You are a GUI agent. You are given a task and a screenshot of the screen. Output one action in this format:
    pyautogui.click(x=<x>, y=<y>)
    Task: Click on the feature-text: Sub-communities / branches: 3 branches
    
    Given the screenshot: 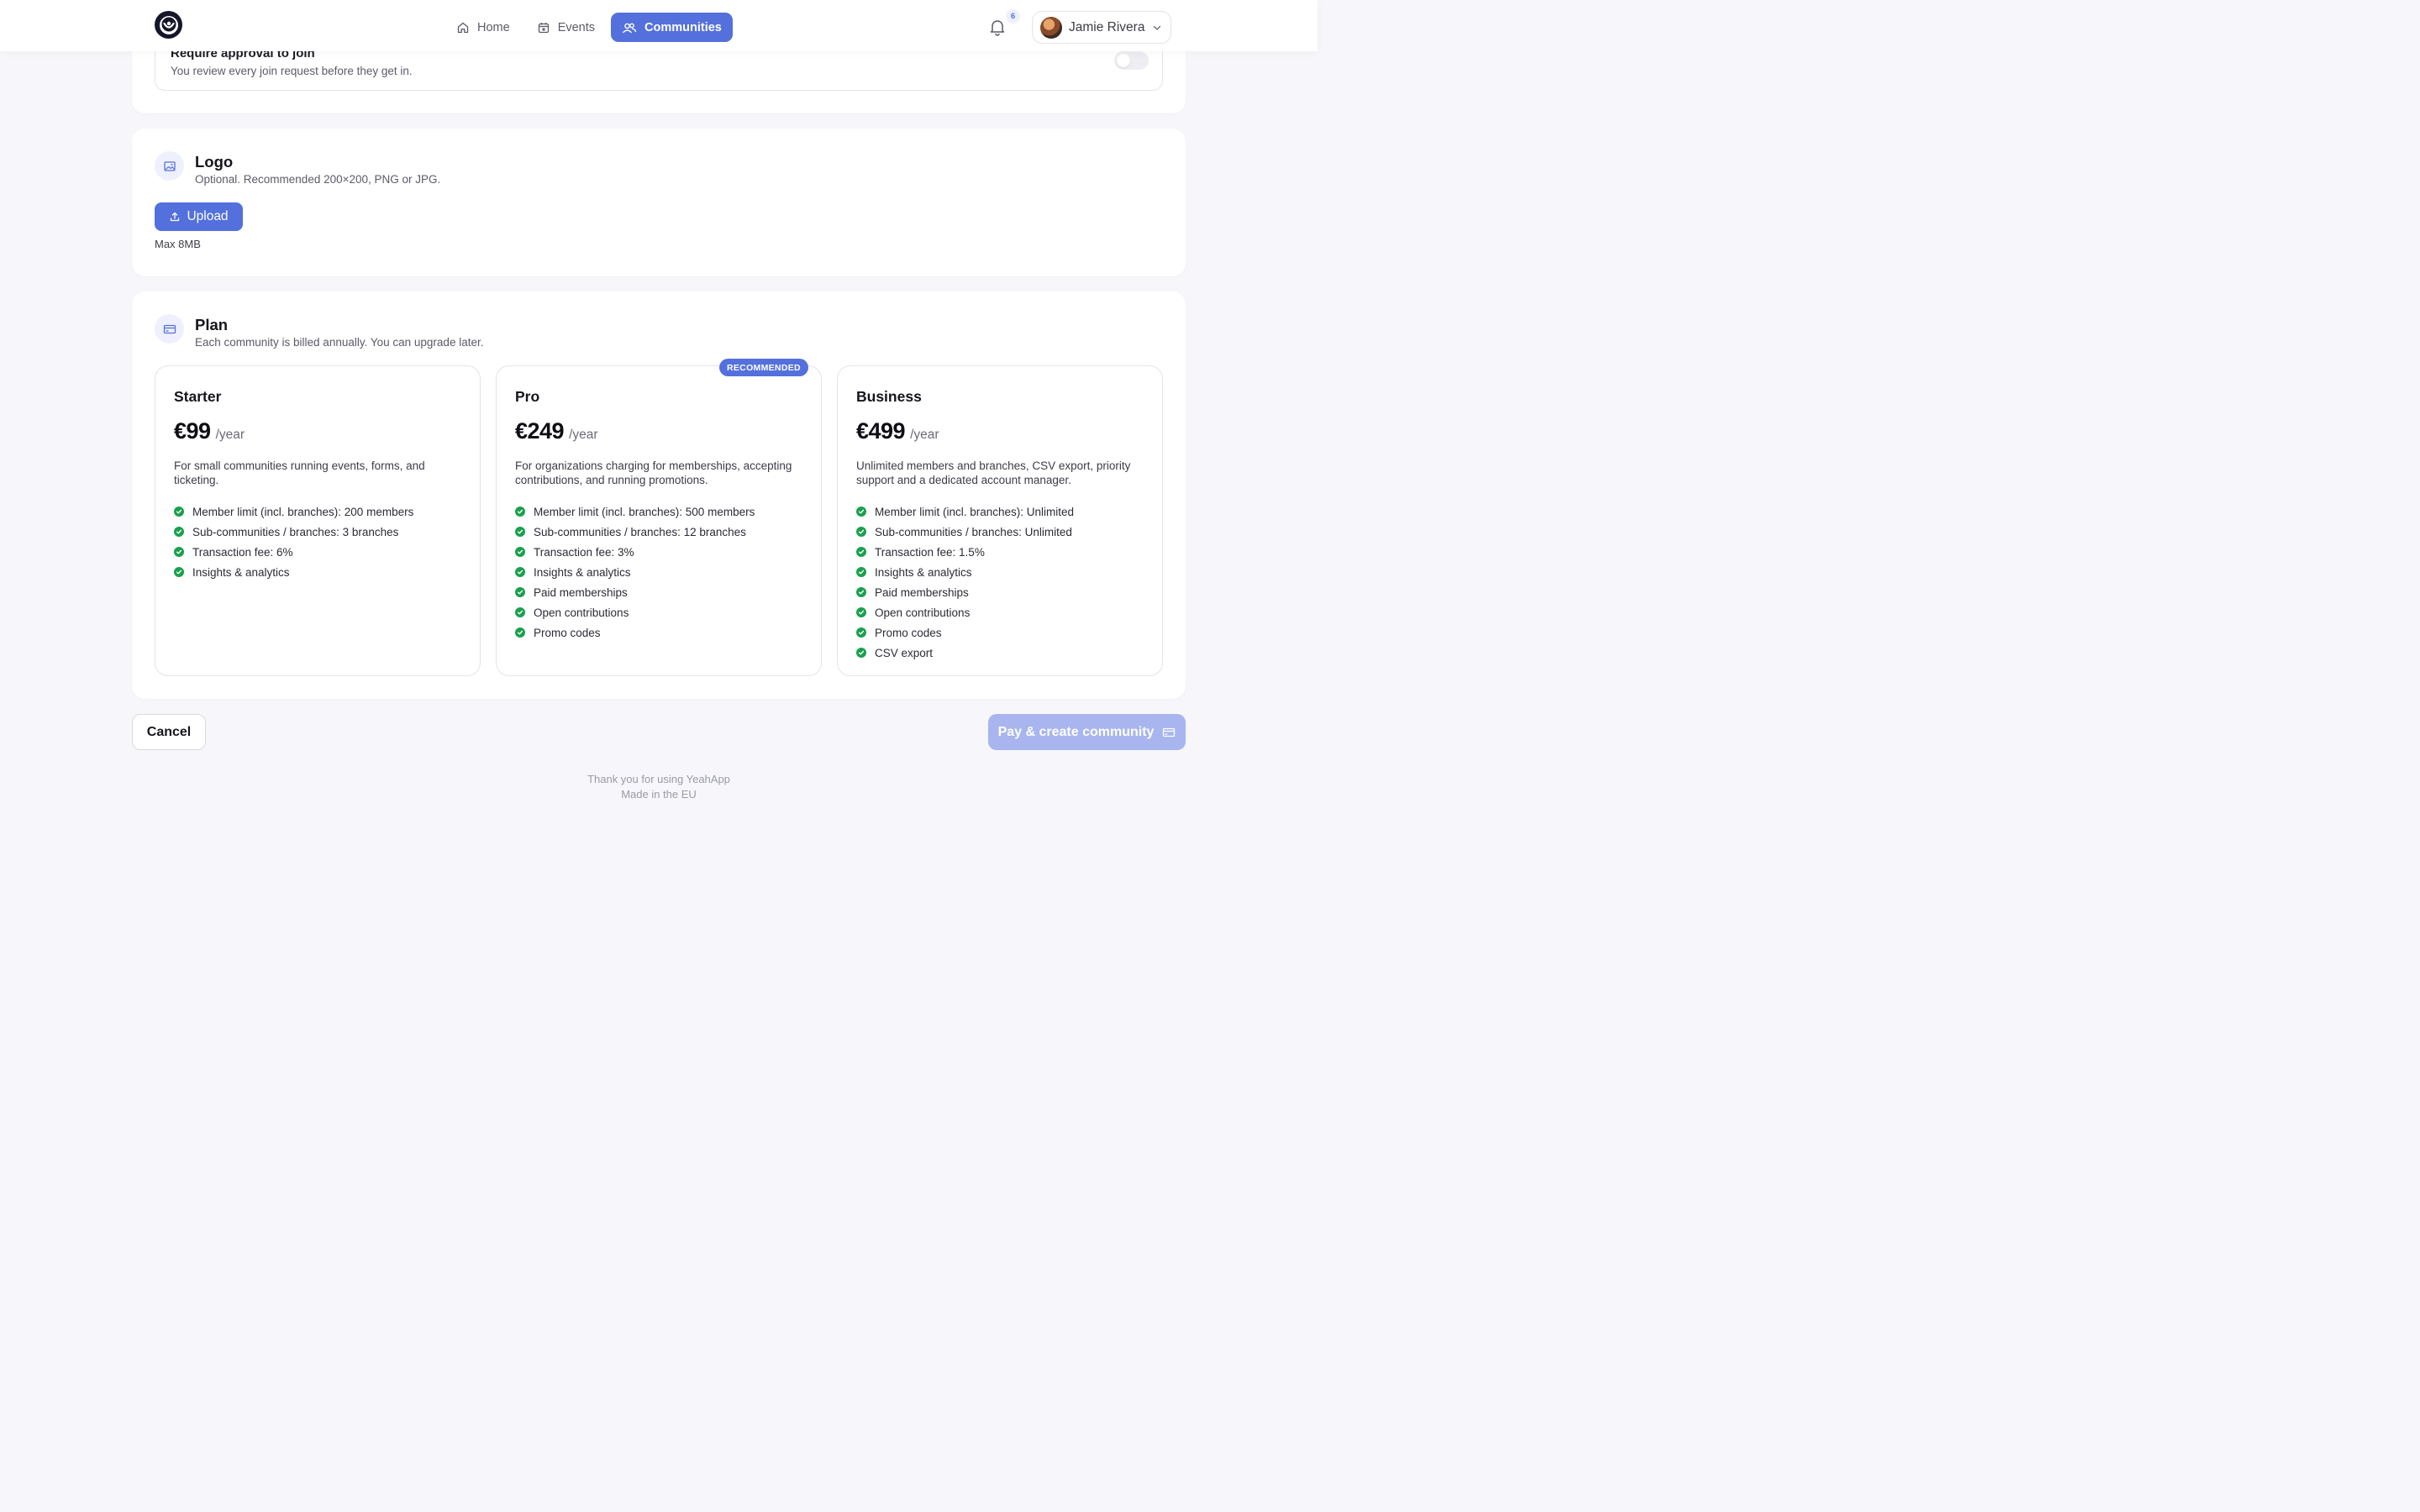 What is the action you would take?
    pyautogui.click(x=295, y=531)
    